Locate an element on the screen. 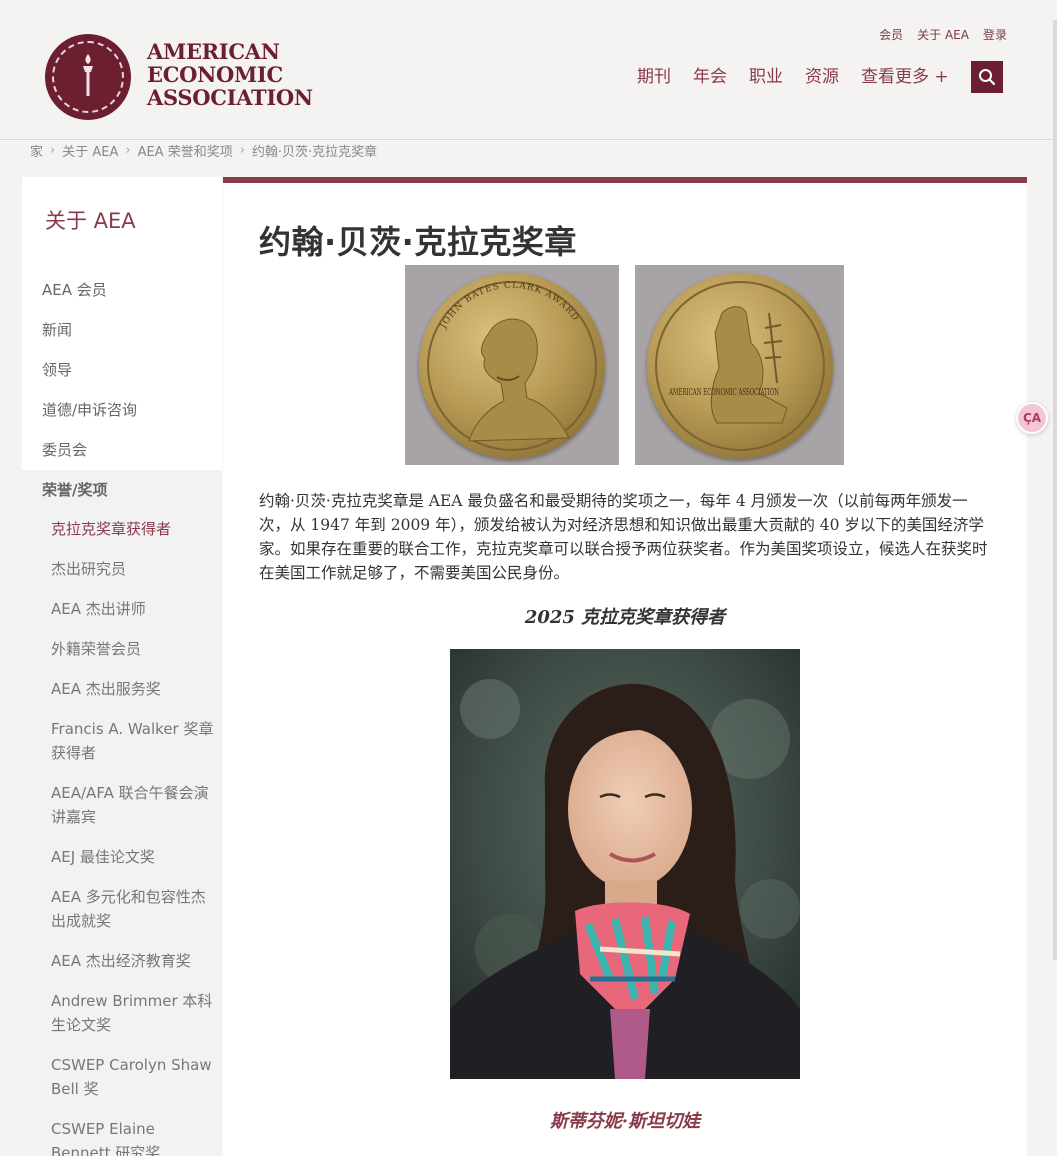  breadcrumb: 家 › 关于 AEA › AEA 荣誉和奖项 › 约翰·贝茨·克拉克奖章 is located at coordinates (204, 150).